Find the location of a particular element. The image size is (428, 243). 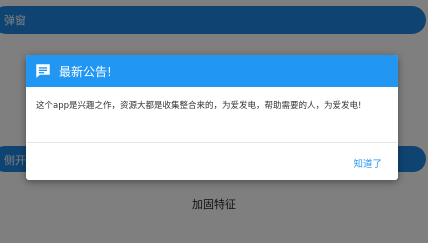

message-icon is located at coordinates (43, 71).